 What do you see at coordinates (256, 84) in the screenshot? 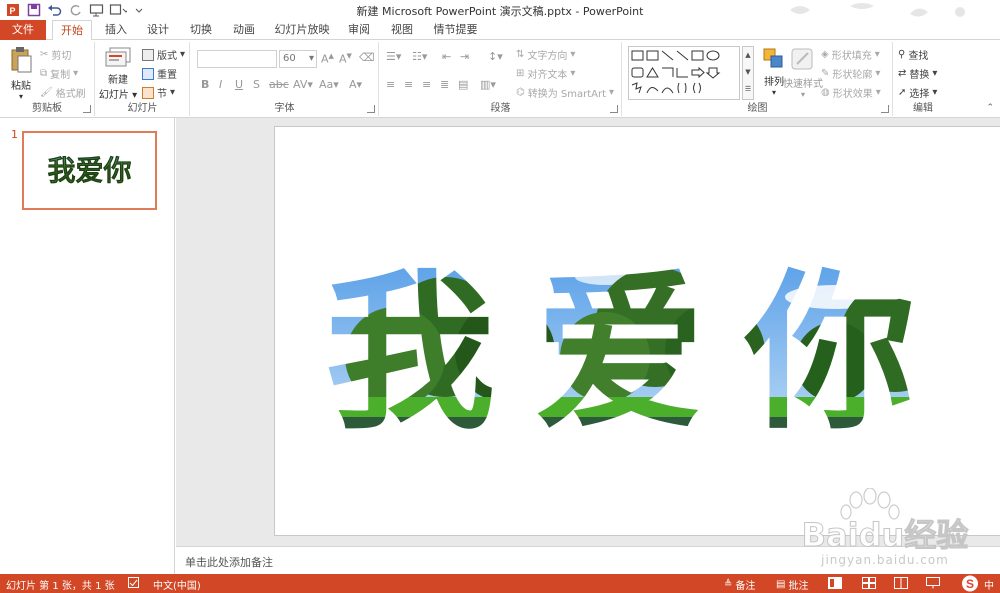
I see `shadow-icon: S` at bounding box center [256, 84].